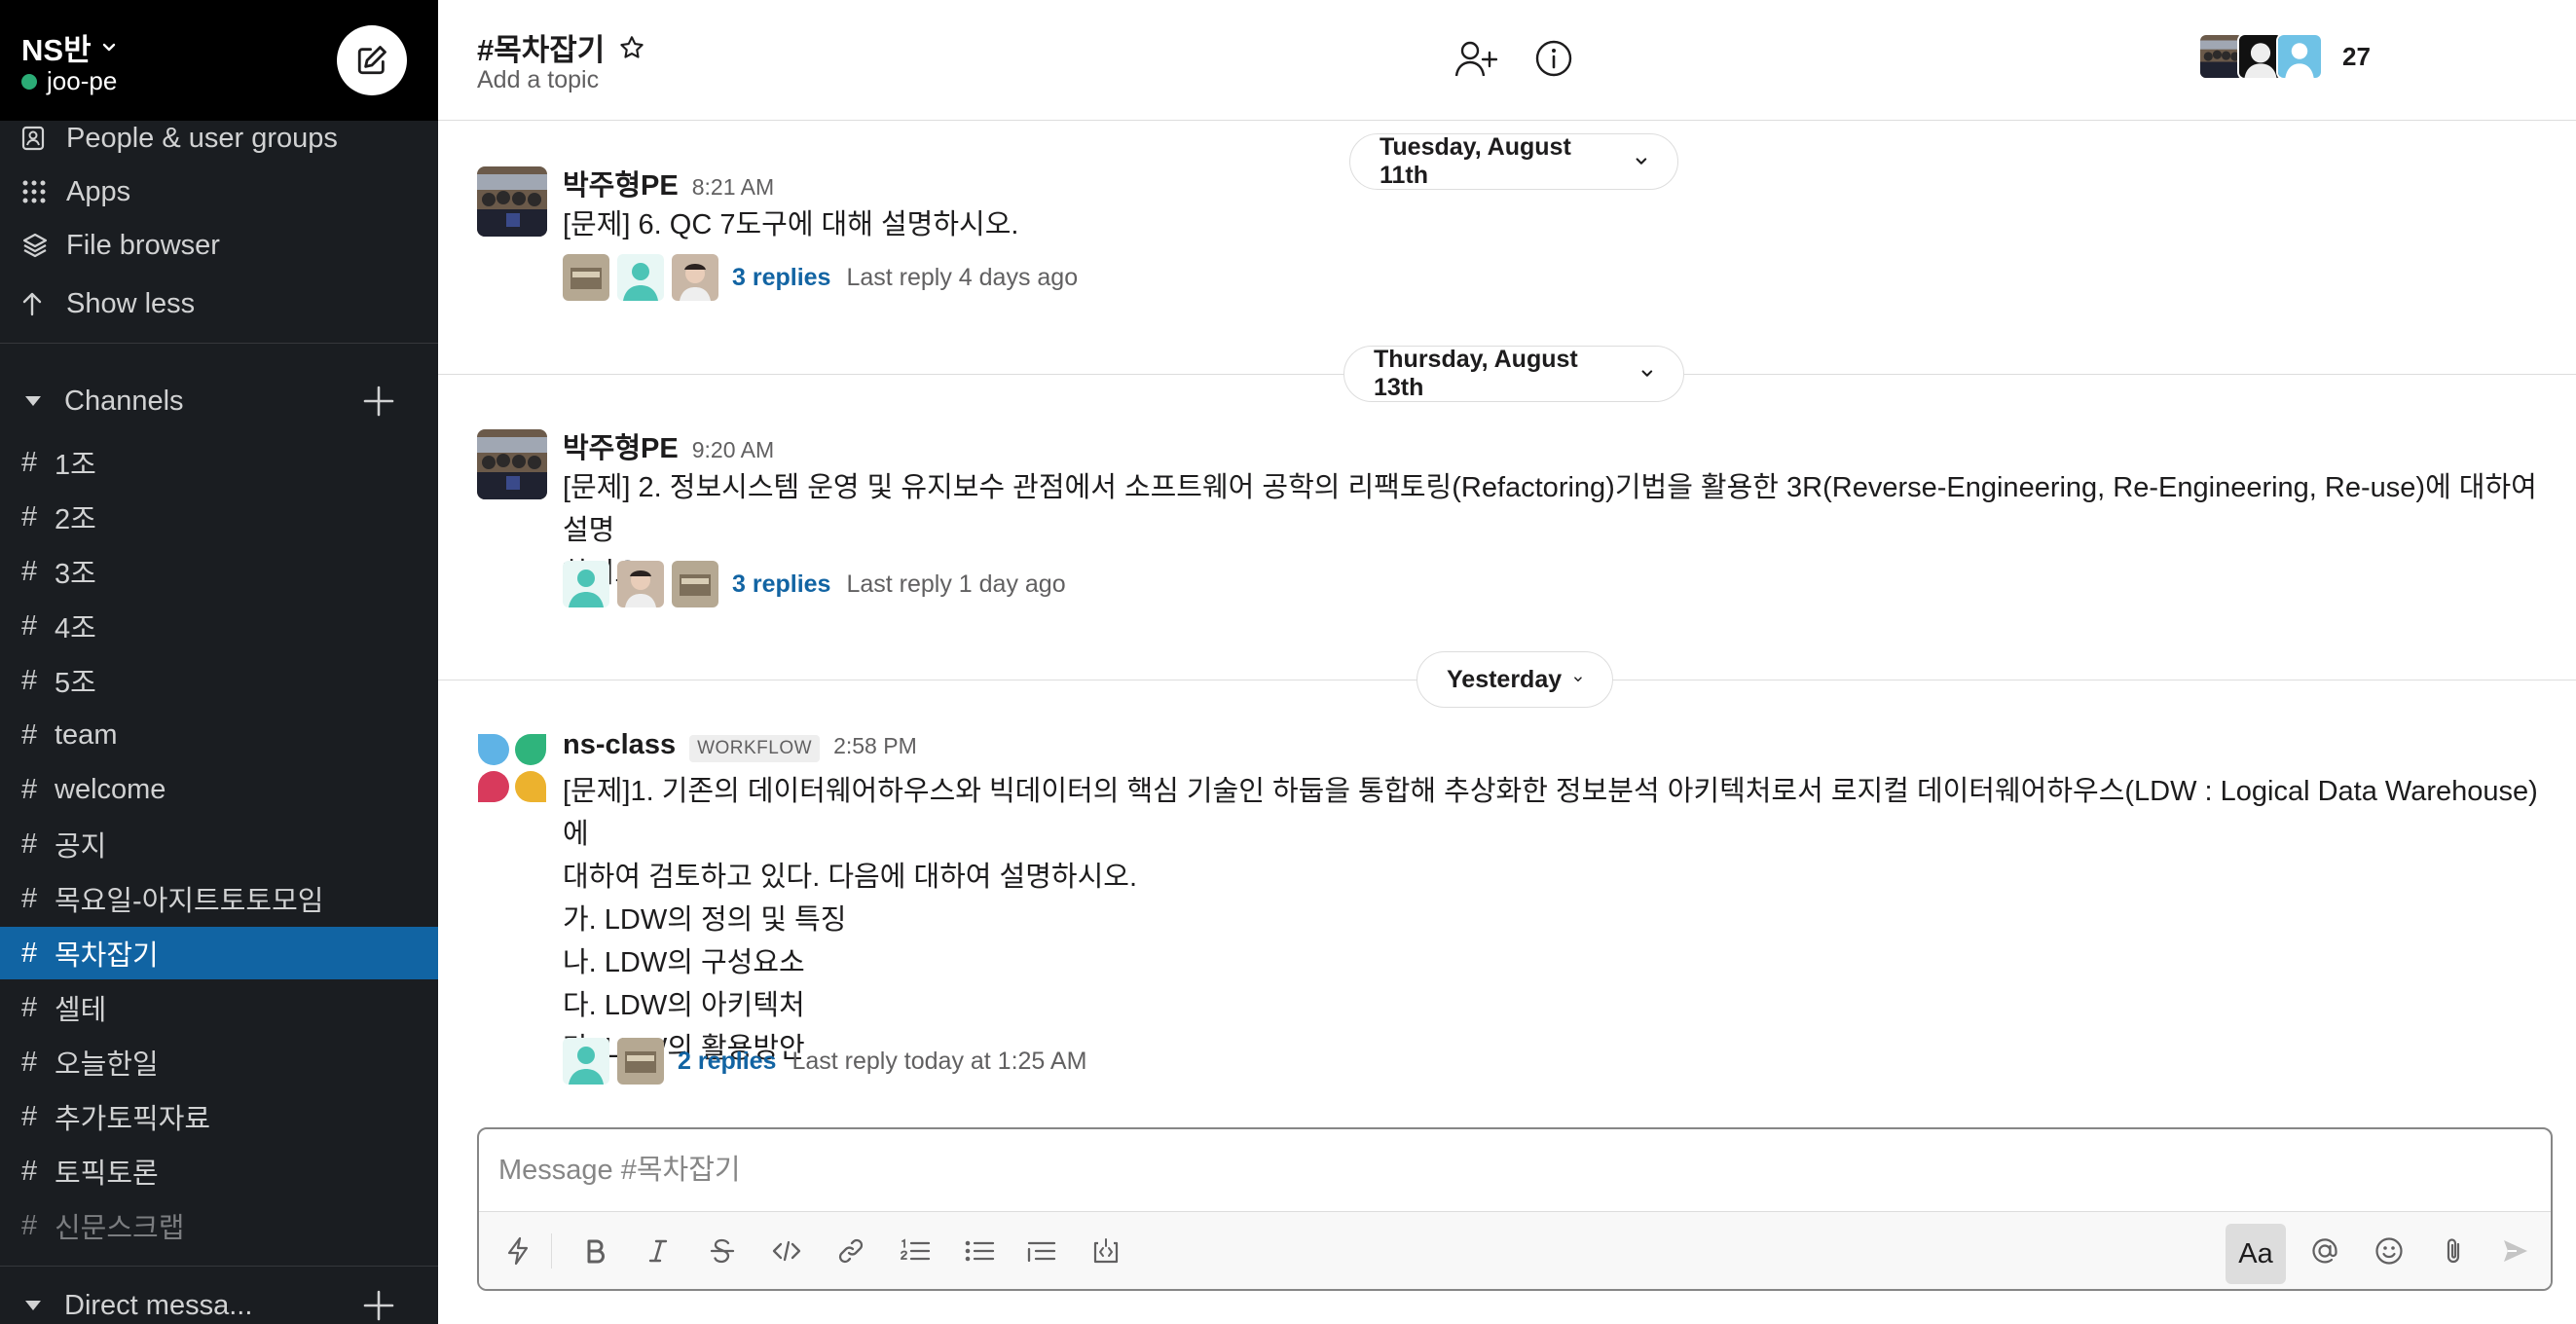 Image resolution: width=2576 pixels, height=1324 pixels. I want to click on channel-name: 4조, so click(75, 629).